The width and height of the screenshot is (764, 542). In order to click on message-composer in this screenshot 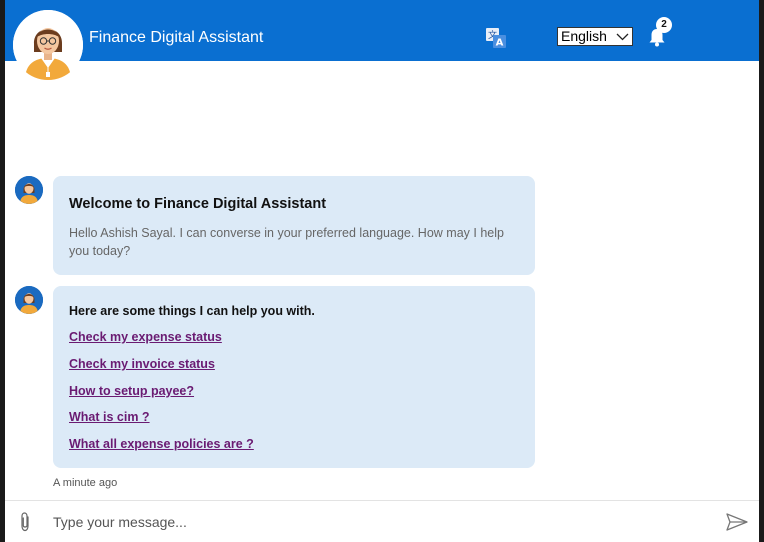, I will do `click(382, 521)`.